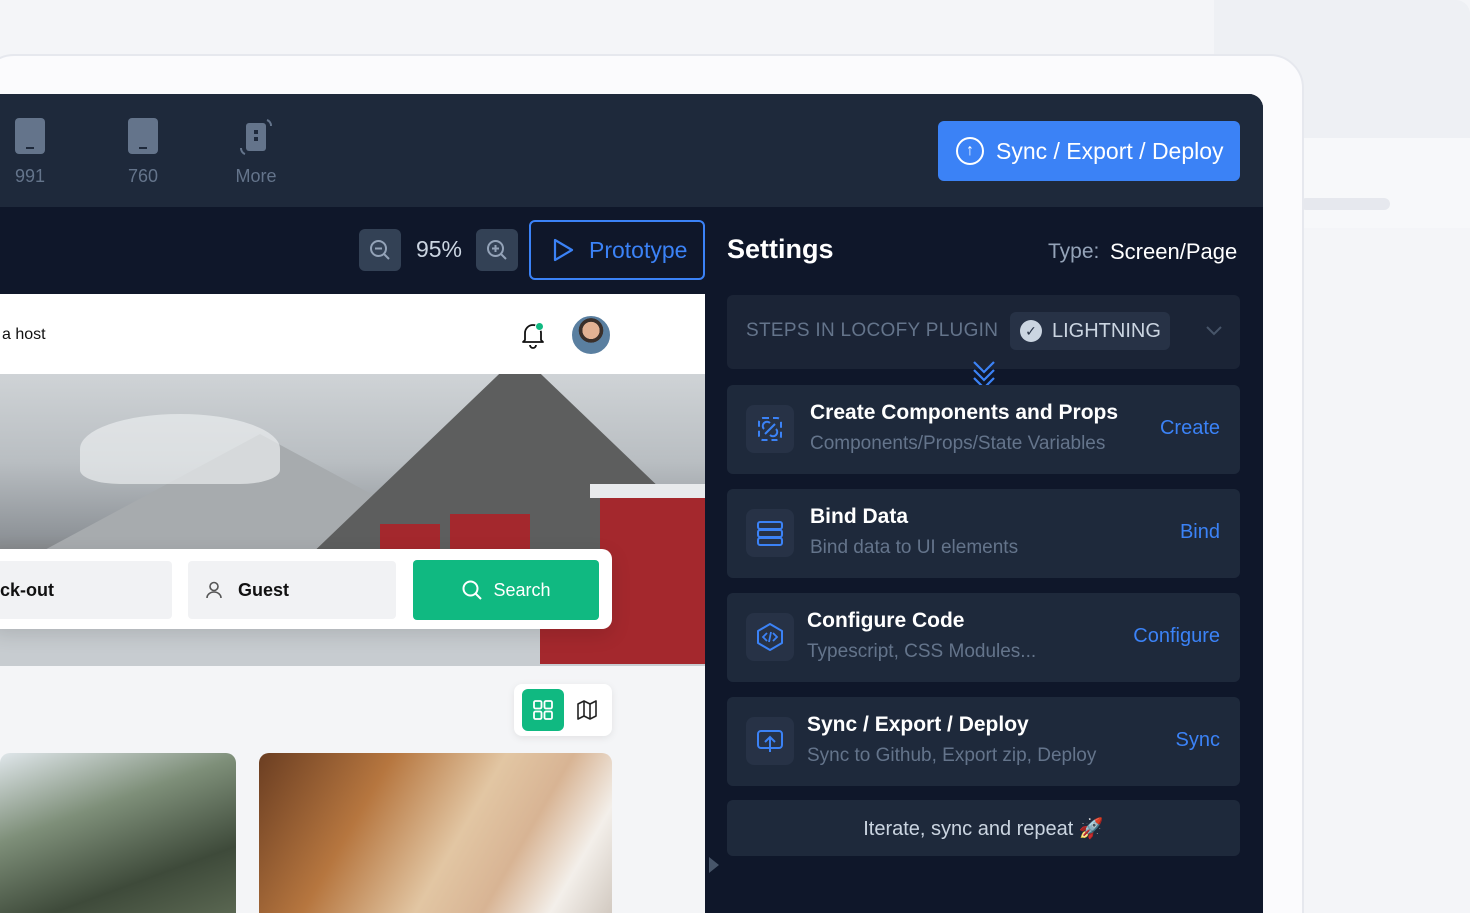  Describe the element at coordinates (872, 330) in the screenshot. I see `steps-label: STEPS IN LOCOFY PLUGIN` at that location.